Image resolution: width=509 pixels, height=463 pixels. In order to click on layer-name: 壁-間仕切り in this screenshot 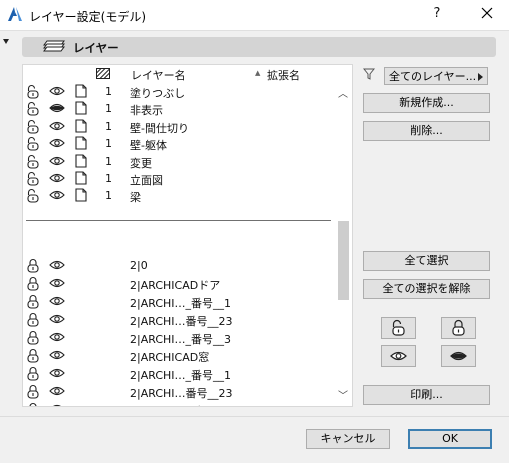, I will do `click(159, 128)`.